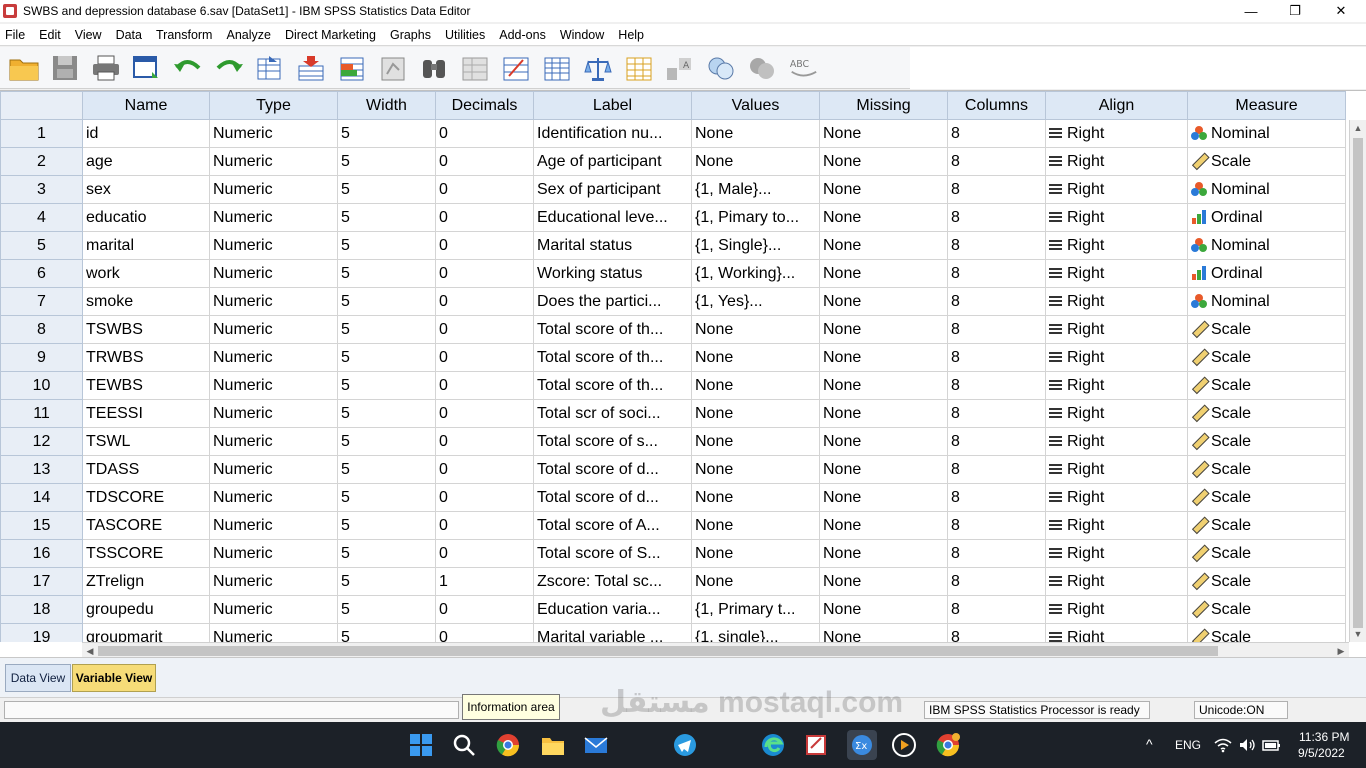 The image size is (1366, 768). I want to click on cell-name: marital, so click(146, 245).